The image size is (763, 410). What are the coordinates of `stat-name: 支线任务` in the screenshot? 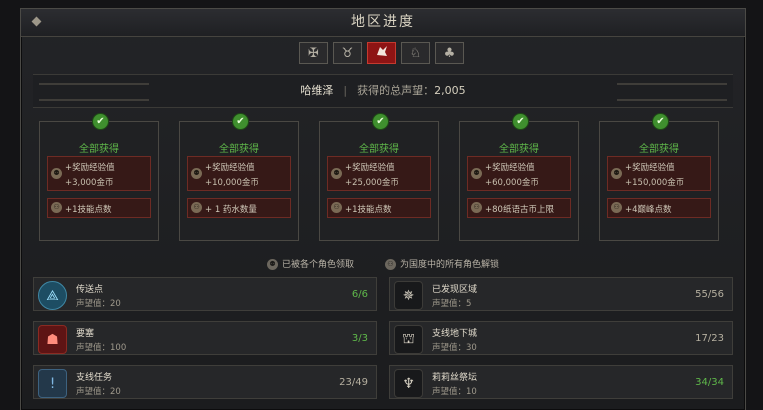 It's located at (94, 378).